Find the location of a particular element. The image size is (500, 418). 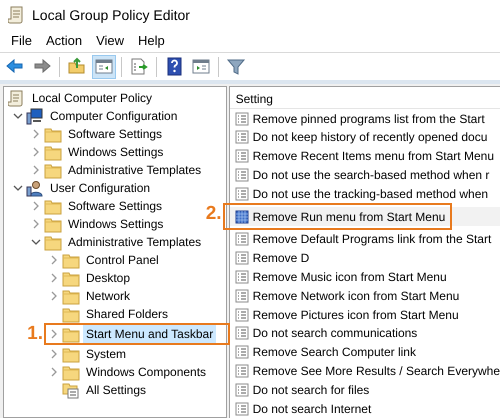

policy-row: Remove Default Programs link from the Start is located at coordinates (365, 239).